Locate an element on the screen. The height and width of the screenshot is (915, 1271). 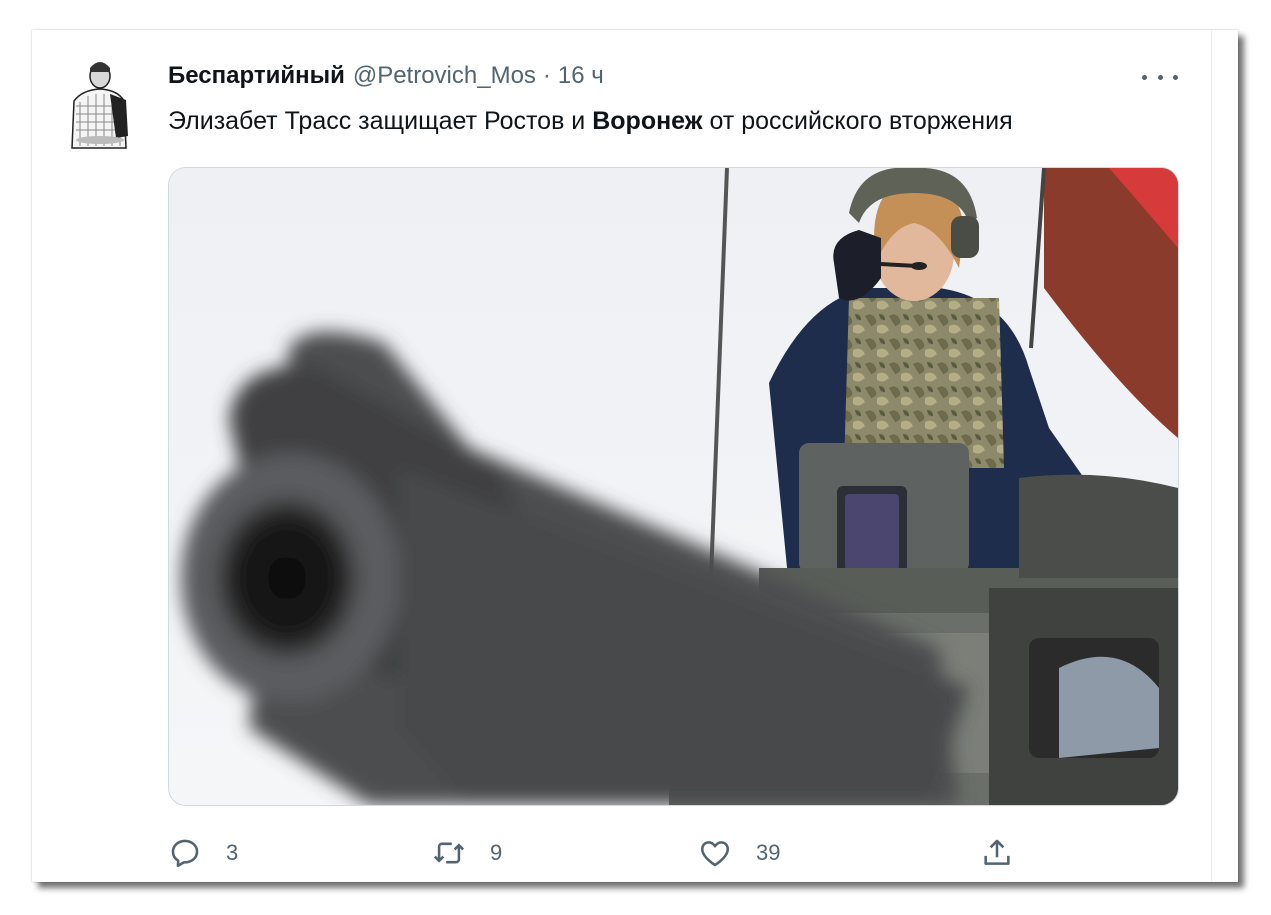
like-icon is located at coordinates (715, 854).